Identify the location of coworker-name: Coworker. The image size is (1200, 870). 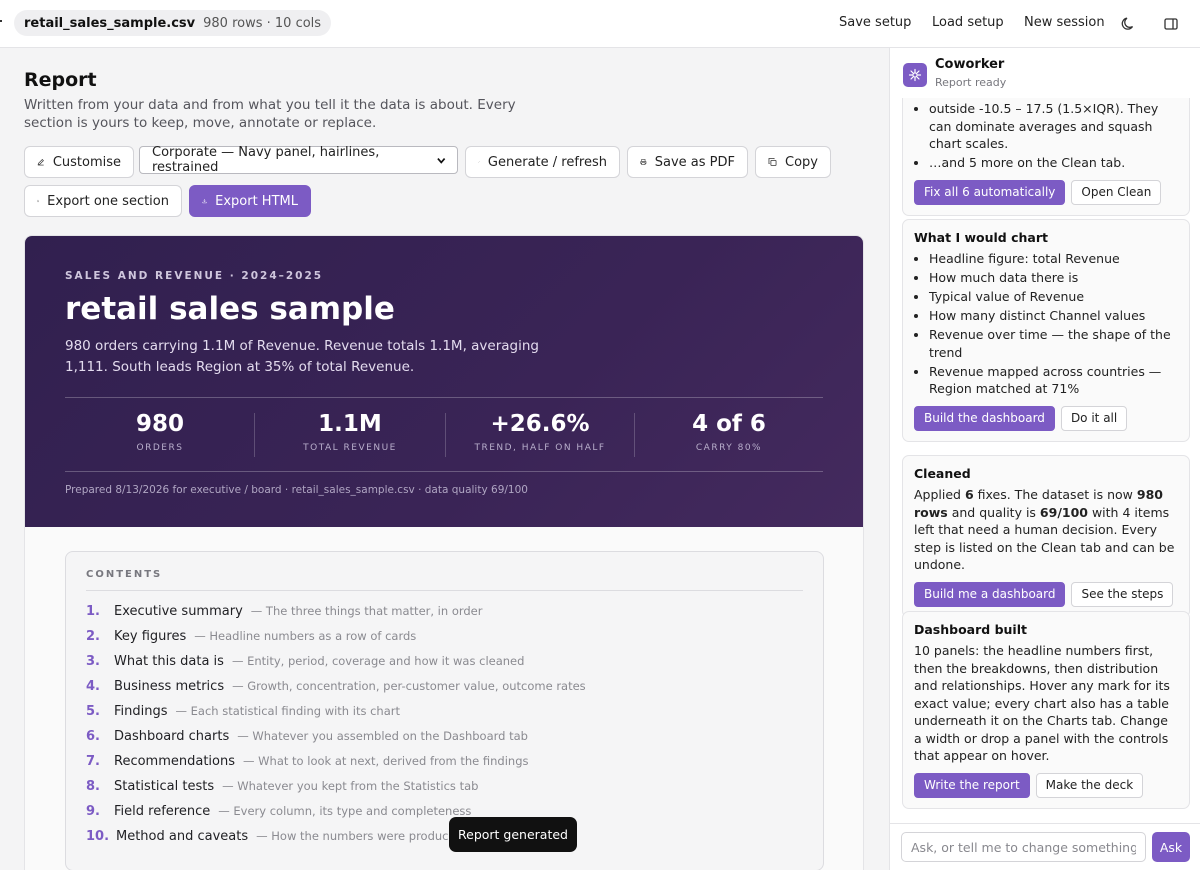
(970, 64).